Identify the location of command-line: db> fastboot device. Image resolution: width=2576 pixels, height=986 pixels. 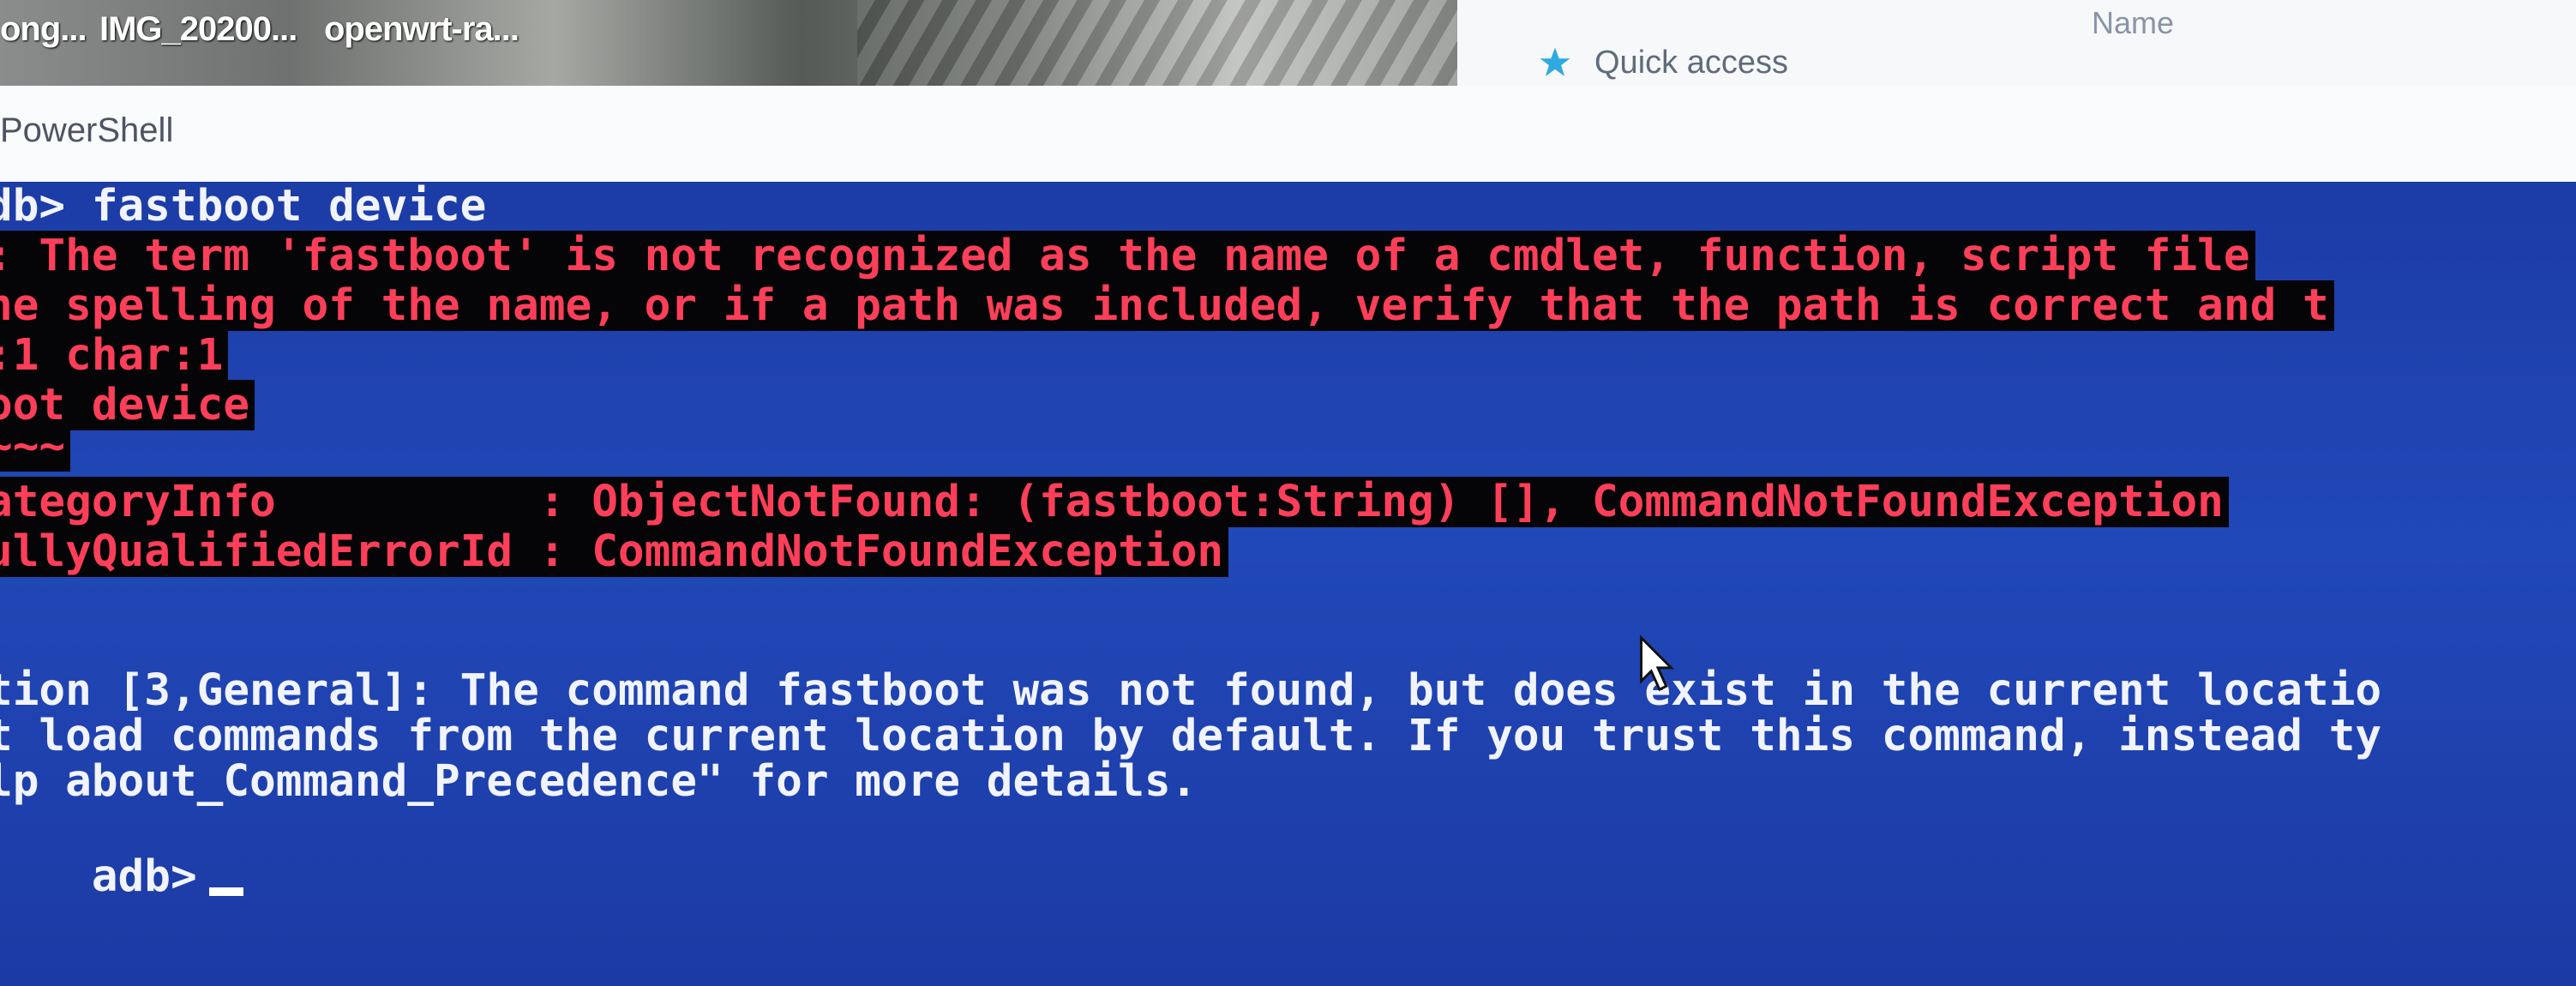
(243, 206).